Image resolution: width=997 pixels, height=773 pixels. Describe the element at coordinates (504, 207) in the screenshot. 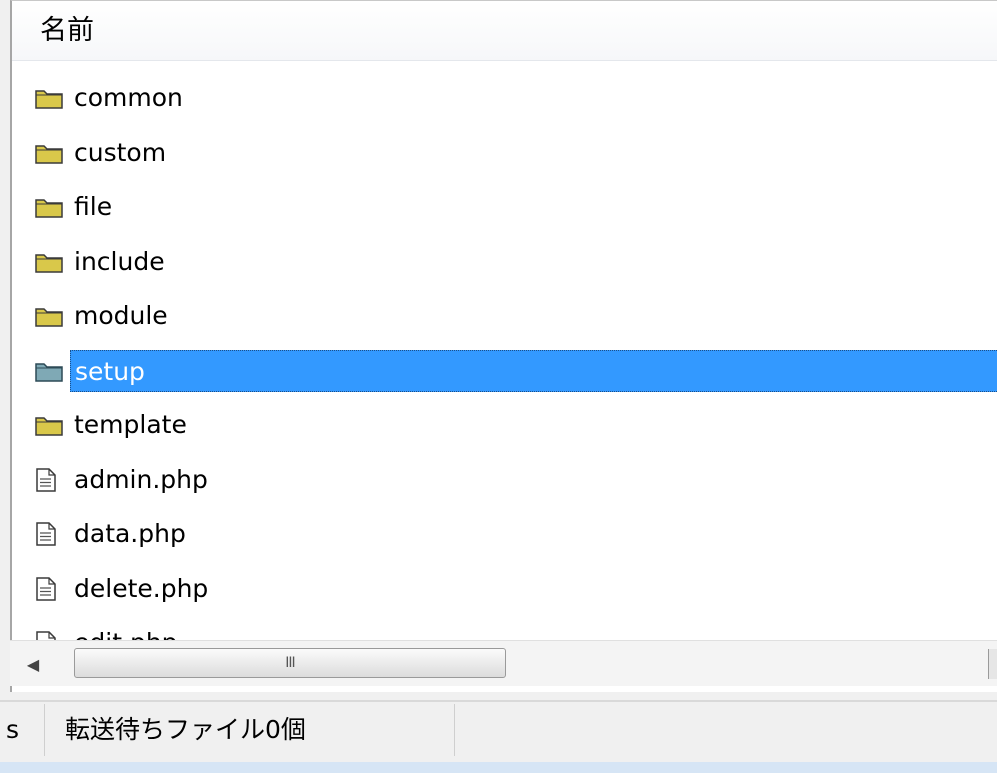

I see `list-item: file` at that location.